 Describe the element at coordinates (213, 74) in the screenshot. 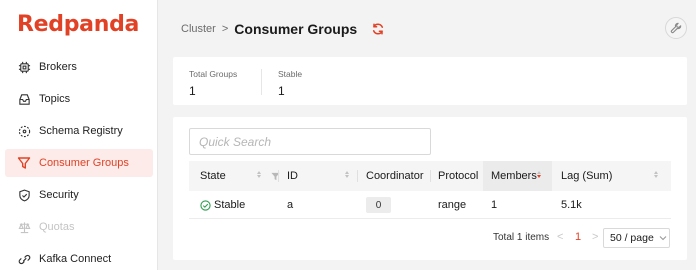

I see `stat-label: Total Groups` at that location.